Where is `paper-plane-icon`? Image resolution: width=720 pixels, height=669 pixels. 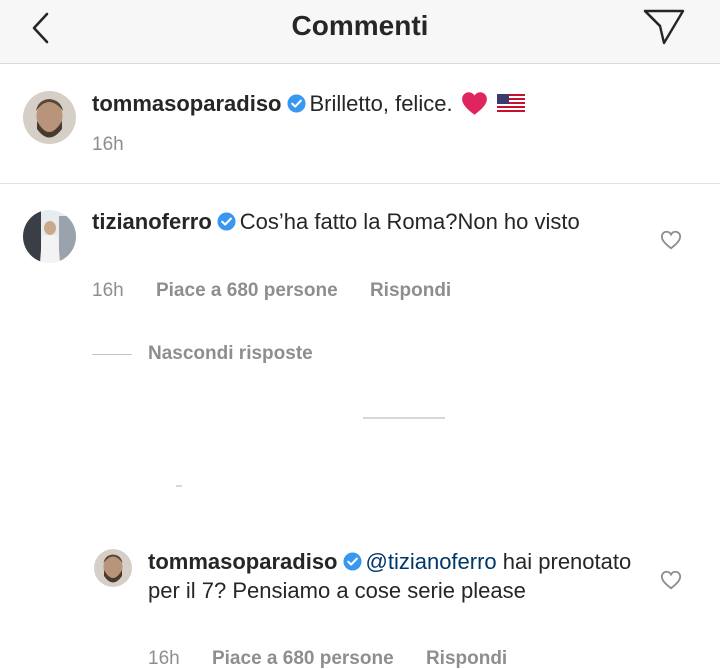 paper-plane-icon is located at coordinates (664, 26).